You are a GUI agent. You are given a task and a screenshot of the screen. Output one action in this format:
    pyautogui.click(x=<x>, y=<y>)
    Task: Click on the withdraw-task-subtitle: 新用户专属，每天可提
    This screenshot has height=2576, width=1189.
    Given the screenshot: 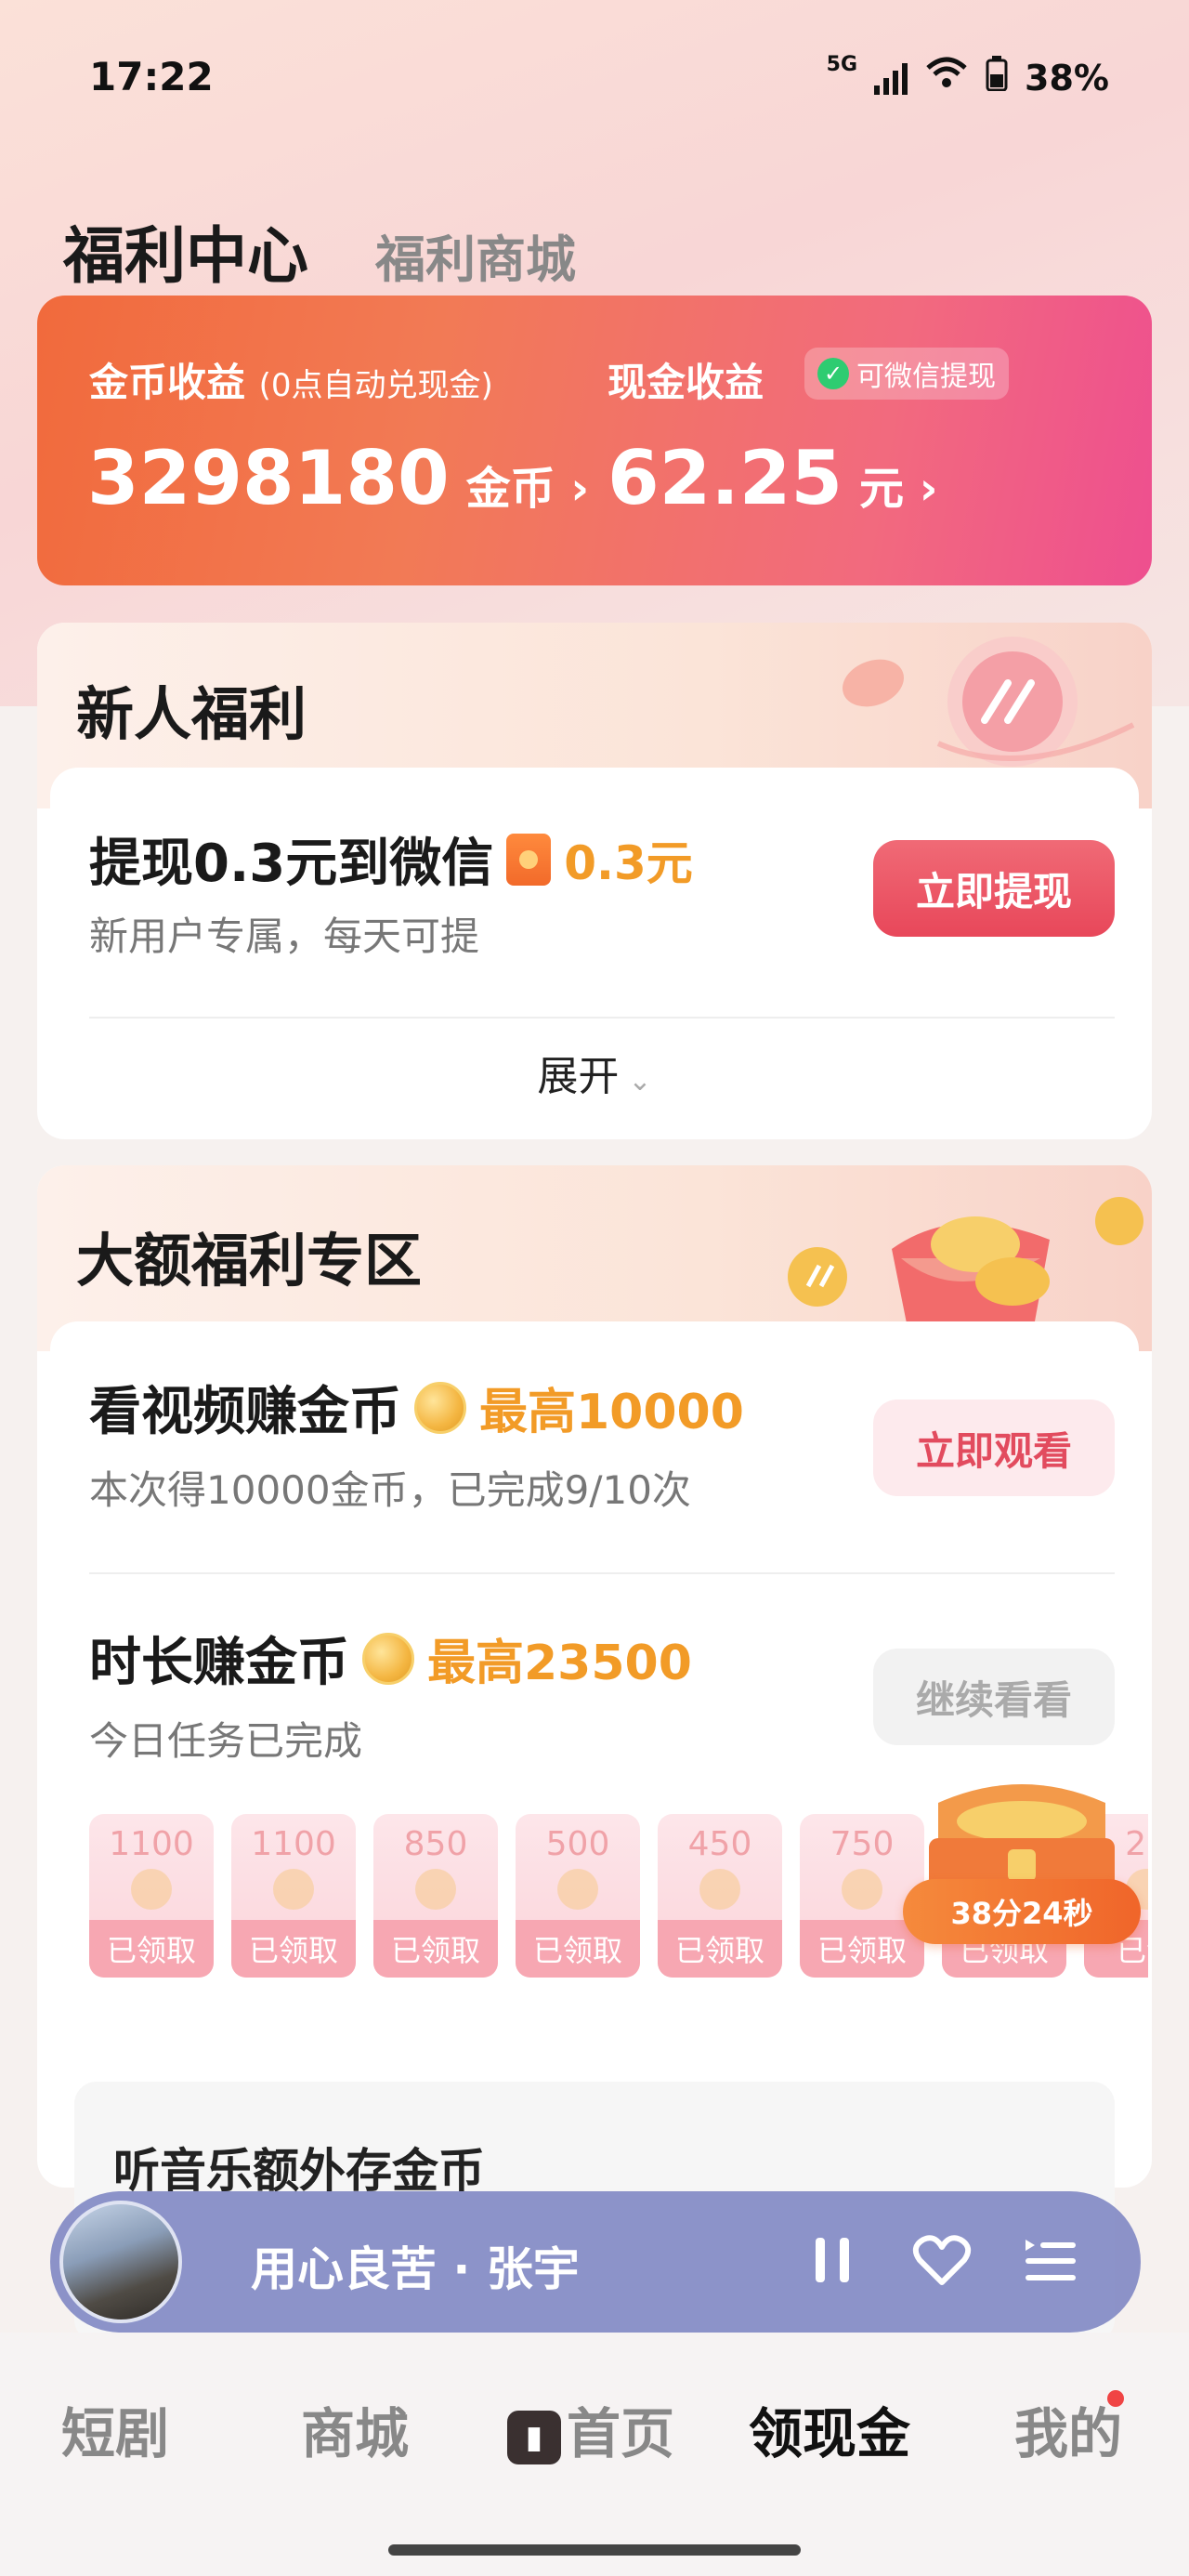 What is the action you would take?
    pyautogui.click(x=284, y=936)
    